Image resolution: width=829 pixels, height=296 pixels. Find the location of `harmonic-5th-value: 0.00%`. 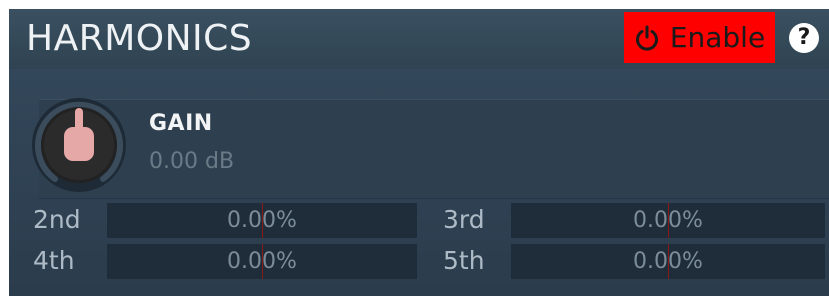

harmonic-5th-value: 0.00% is located at coordinates (668, 261).